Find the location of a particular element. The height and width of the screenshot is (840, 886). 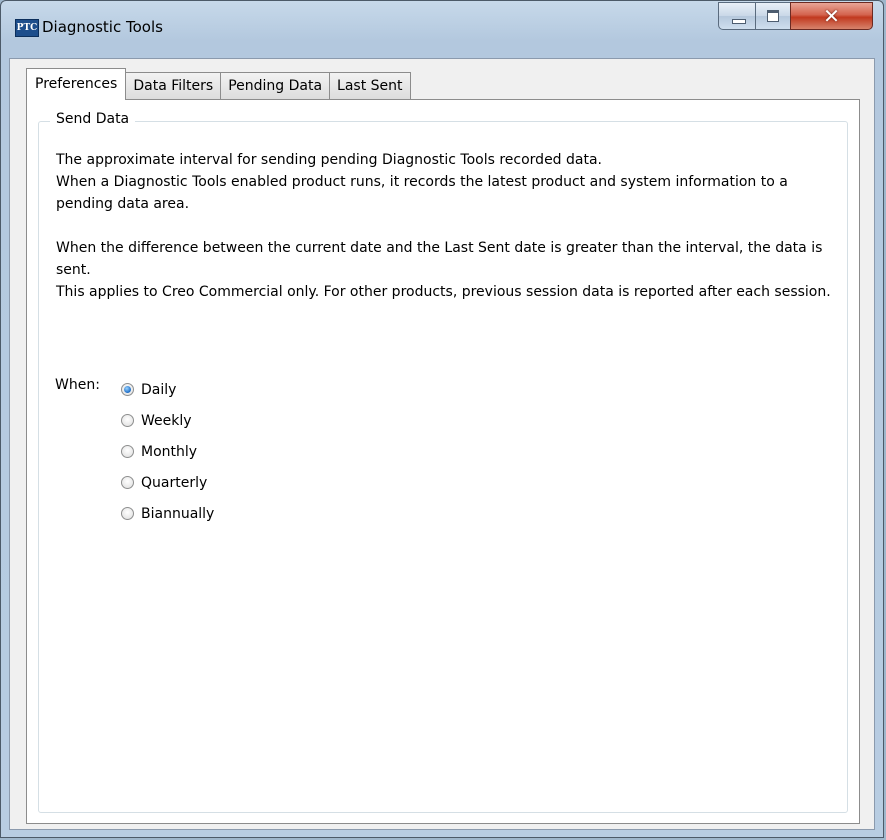

close-button: ✕ is located at coordinates (831, 16).